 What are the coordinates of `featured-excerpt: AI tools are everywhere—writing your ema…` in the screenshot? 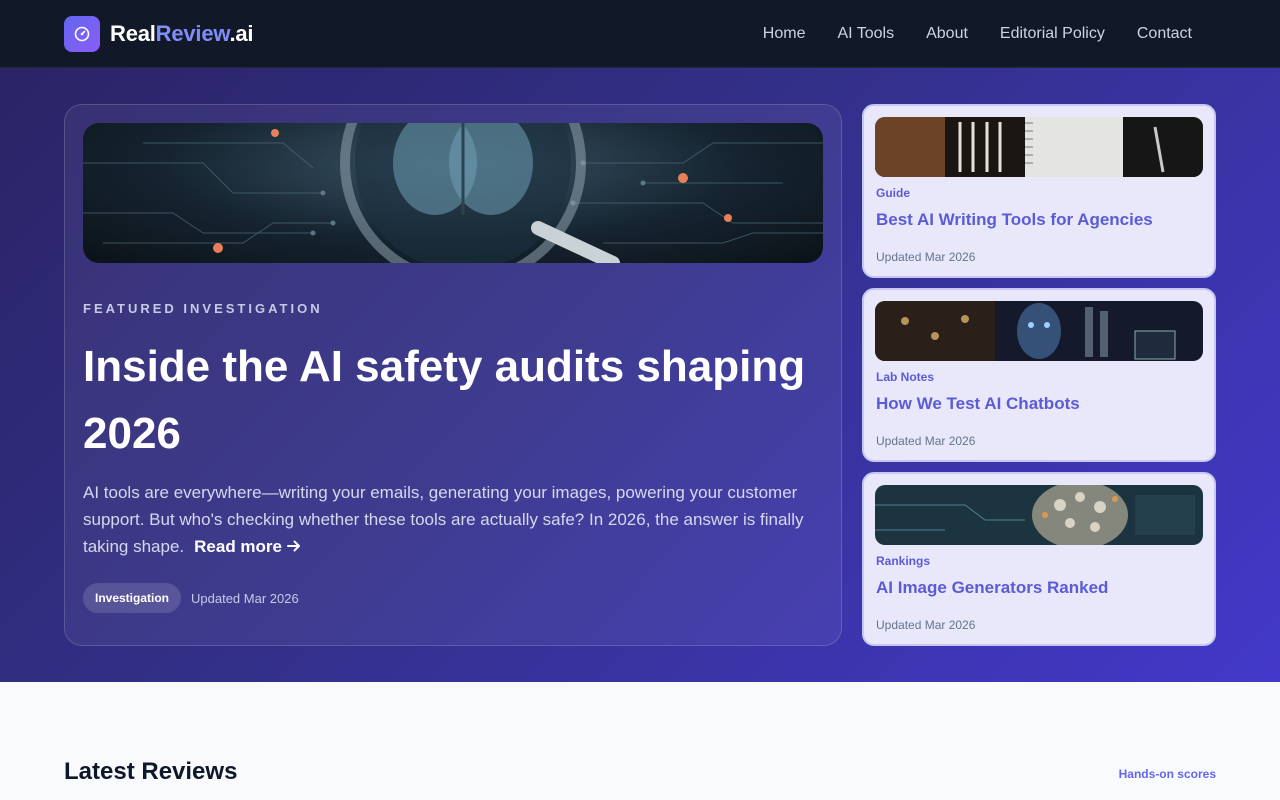 It's located at (453, 519).